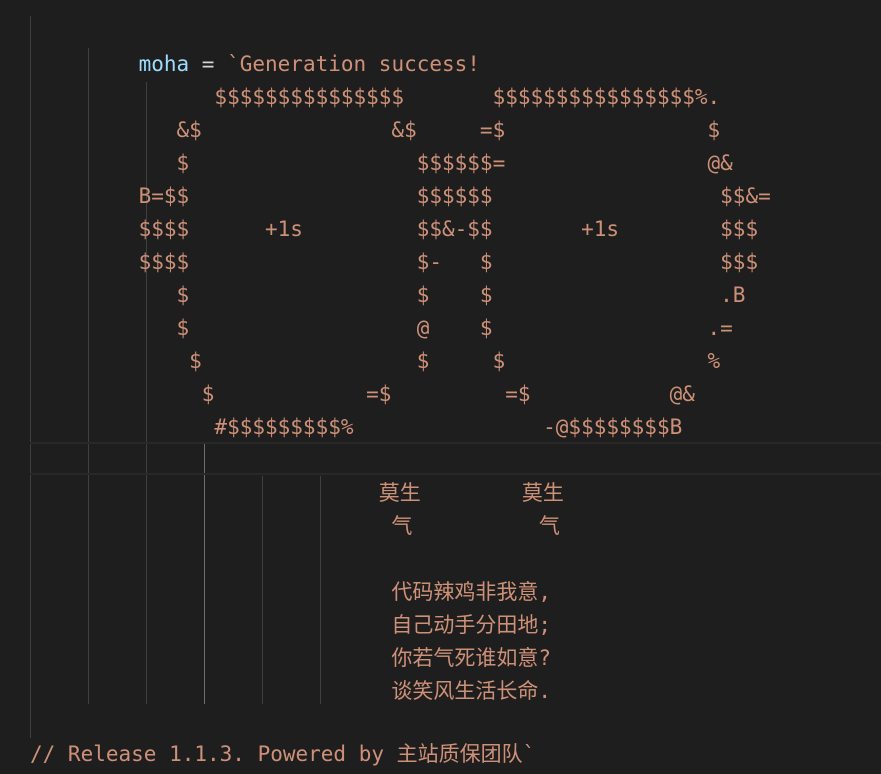 This screenshot has height=774, width=881. What do you see at coordinates (423, 262) in the screenshot?
I see `ascii-art-line: $$$$ $- $ $$$` at bounding box center [423, 262].